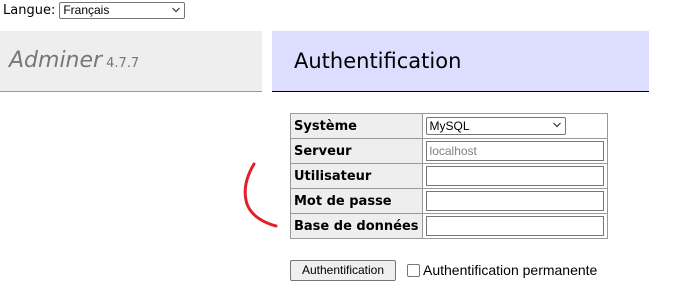 This screenshot has width=673, height=301. I want to click on form-row-database: Base de données, so click(449, 226).